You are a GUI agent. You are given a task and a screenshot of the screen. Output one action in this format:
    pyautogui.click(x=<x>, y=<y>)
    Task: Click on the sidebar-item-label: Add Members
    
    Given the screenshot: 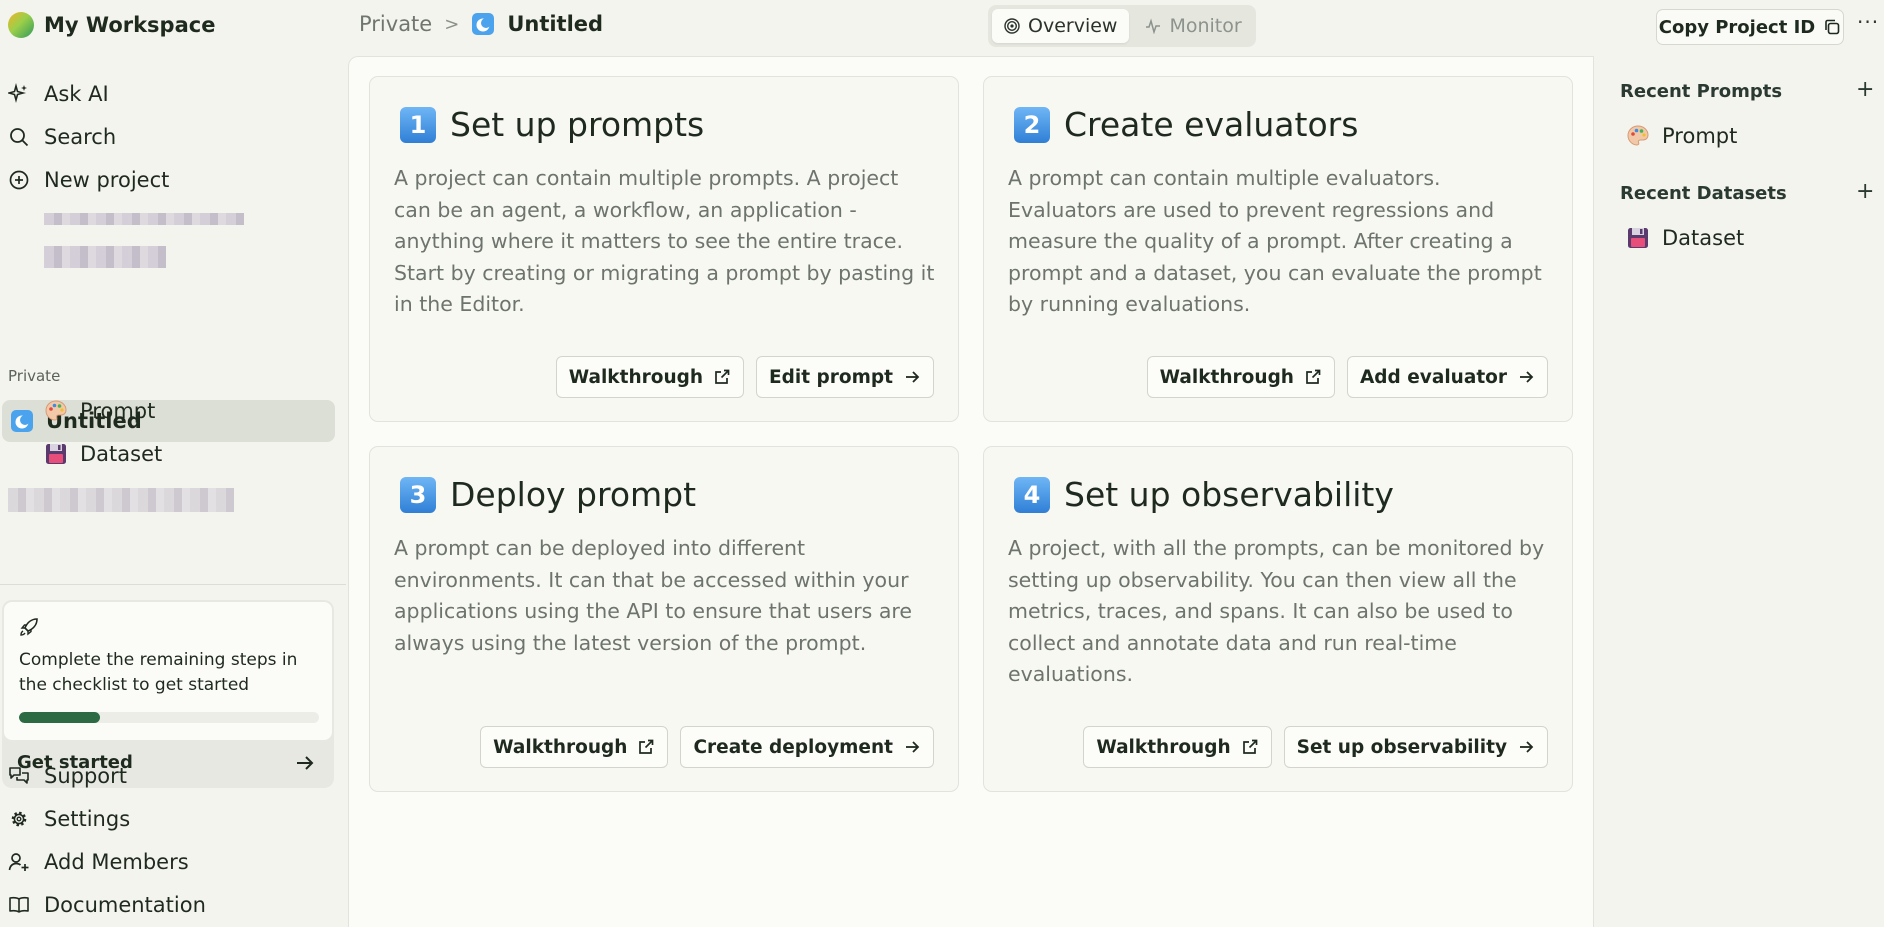 What is the action you would take?
    pyautogui.click(x=116, y=862)
    